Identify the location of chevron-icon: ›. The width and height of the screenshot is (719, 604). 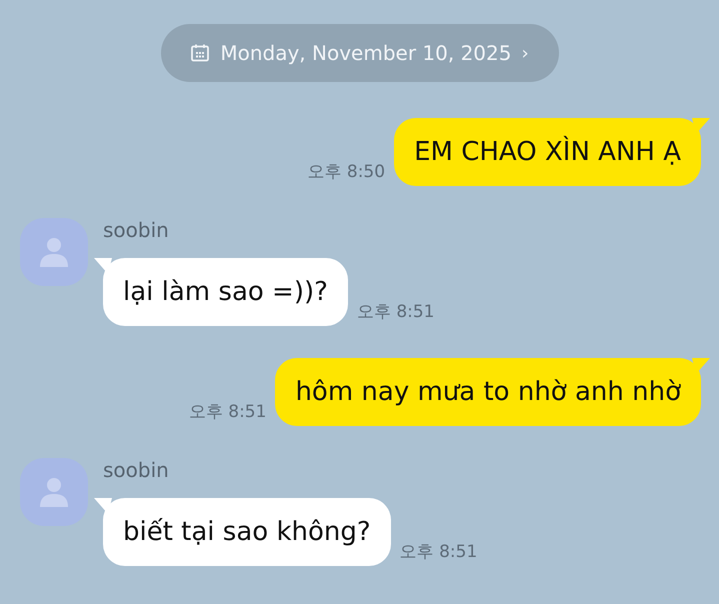
(525, 53).